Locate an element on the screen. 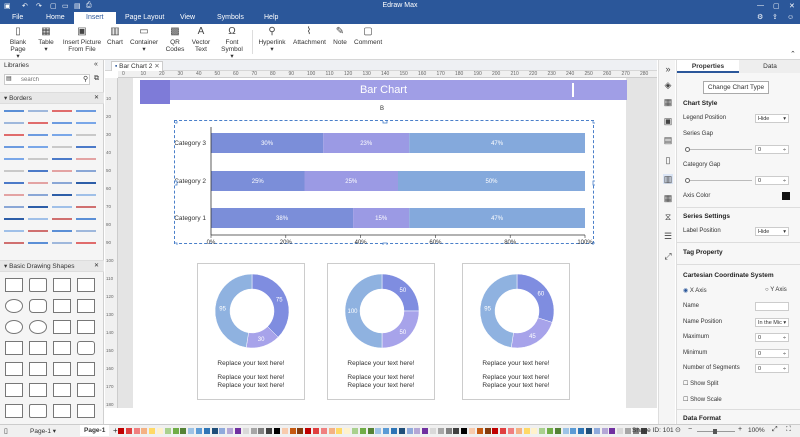 Image resolution: width=800 pixels, height=437 pixels. list-icon: ☰ is located at coordinates (668, 236).